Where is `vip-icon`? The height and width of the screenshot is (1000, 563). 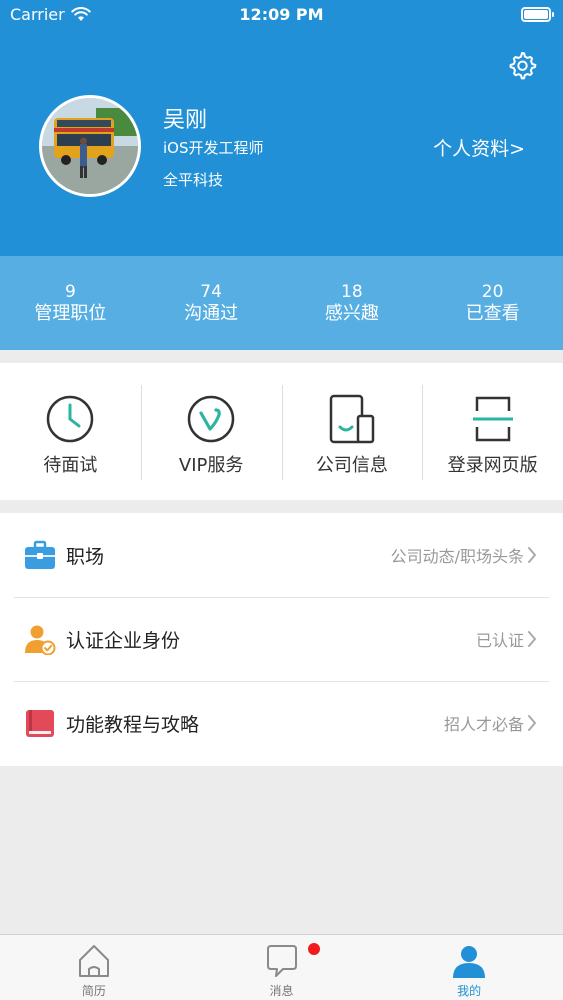 vip-icon is located at coordinates (211, 419).